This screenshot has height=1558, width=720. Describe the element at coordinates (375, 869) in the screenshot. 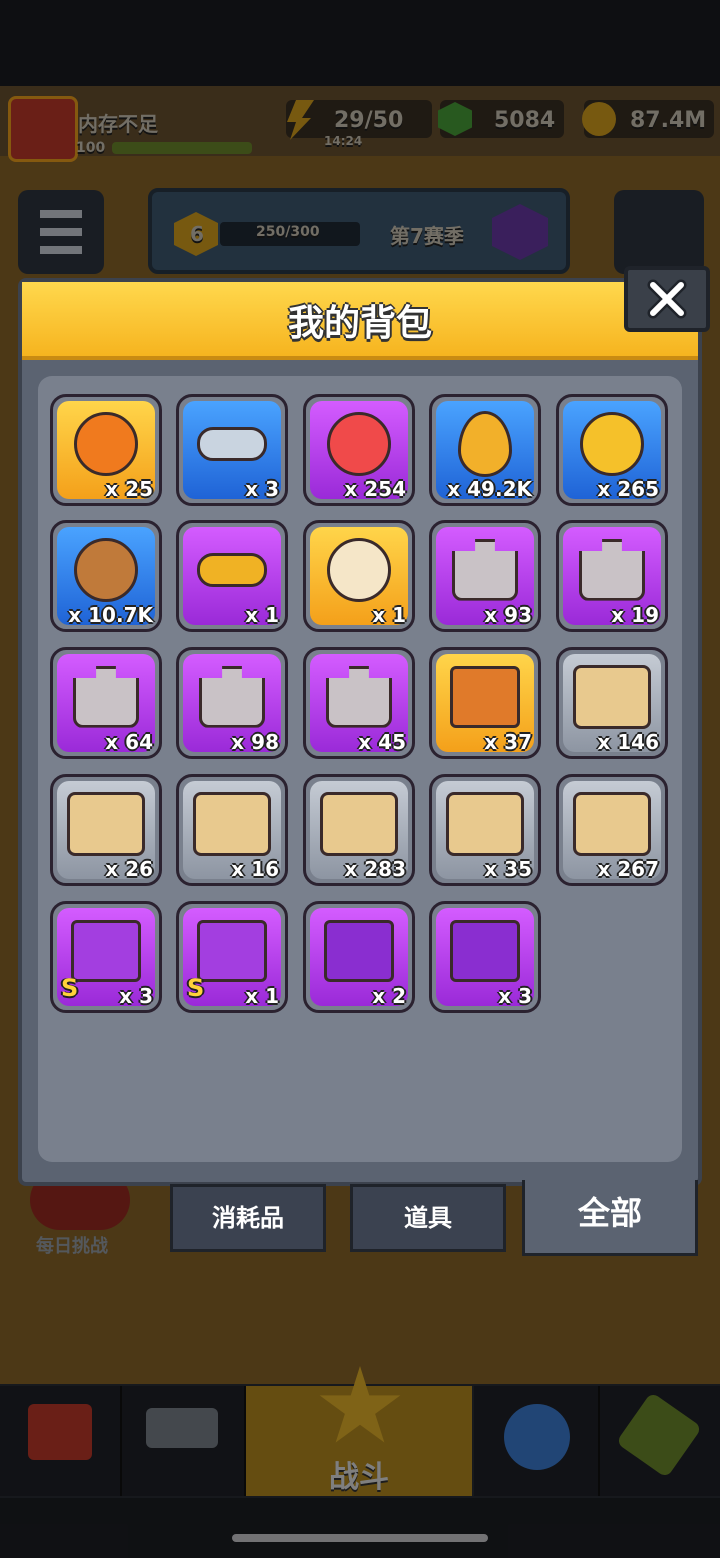

I see `item-quantity: x 283` at that location.